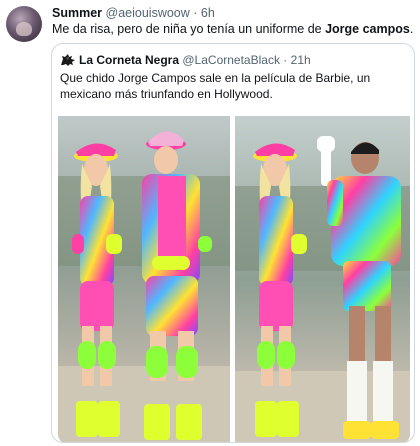 The width and height of the screenshot is (420, 446). Describe the element at coordinates (231, 60) in the screenshot. I see `quoted-author-handle: @LaCornetaBlack` at that location.